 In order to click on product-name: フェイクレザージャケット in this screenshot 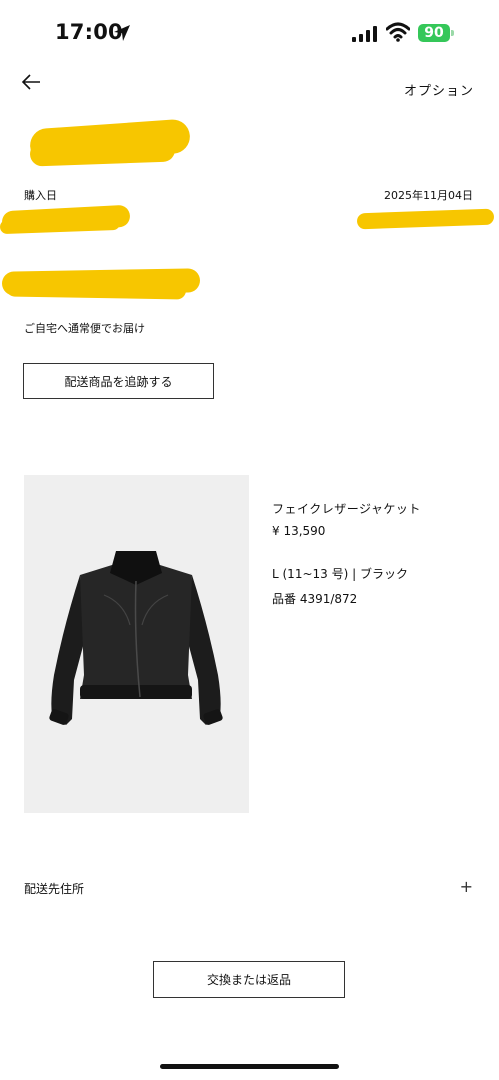, I will do `click(346, 508)`.